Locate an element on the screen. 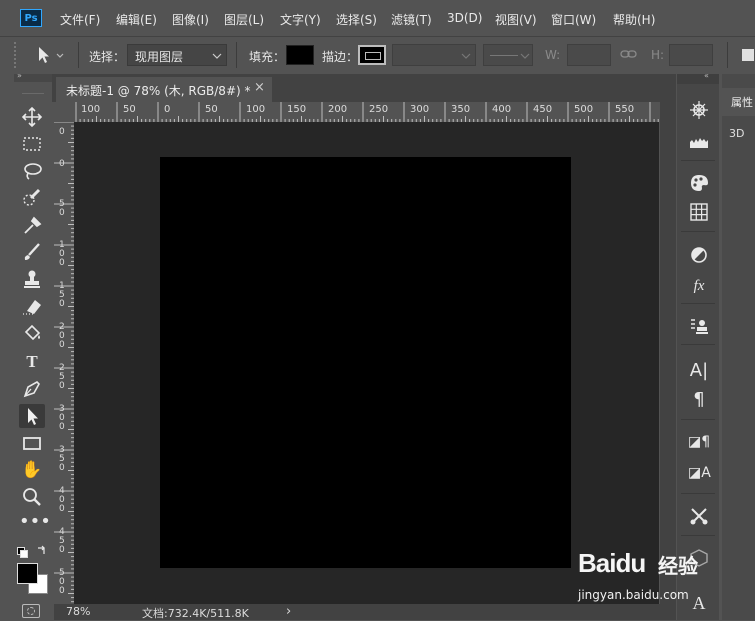 The height and width of the screenshot is (621, 755). fill-color-swatch is located at coordinates (300, 55).